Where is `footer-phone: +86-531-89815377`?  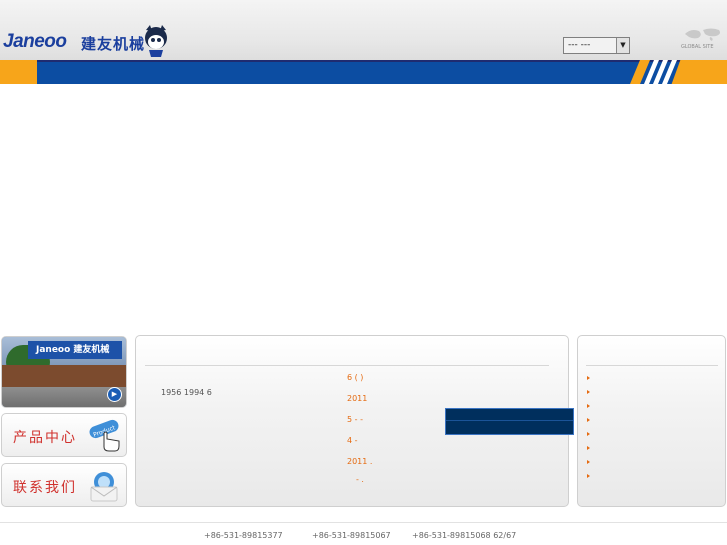
footer-phone: +86-531-89815377 is located at coordinates (243, 535).